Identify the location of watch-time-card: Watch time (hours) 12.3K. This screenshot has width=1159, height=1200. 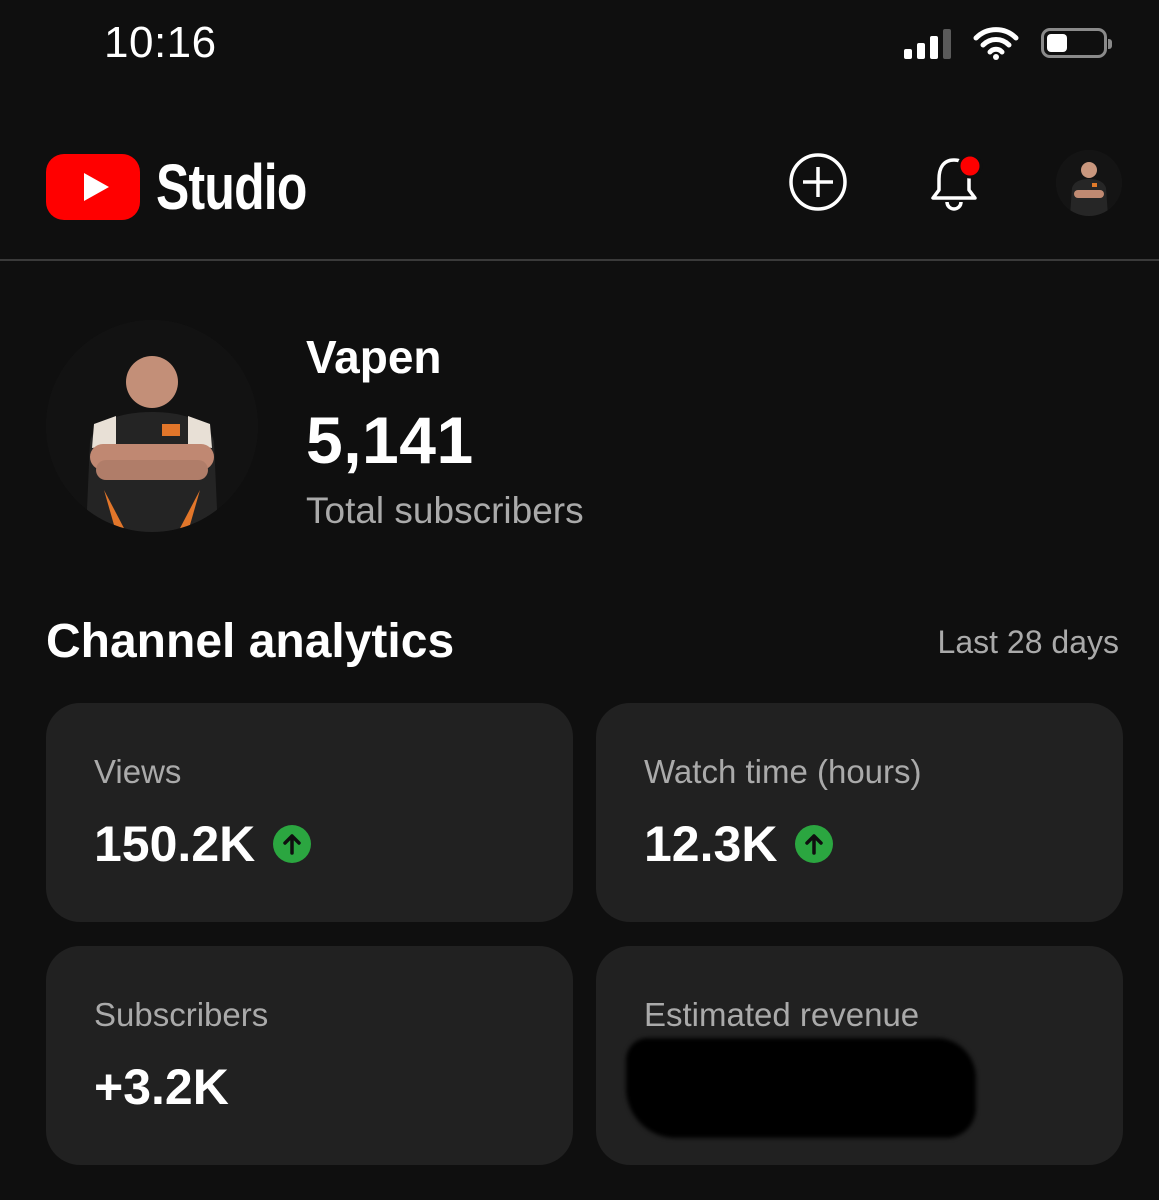
(859, 812).